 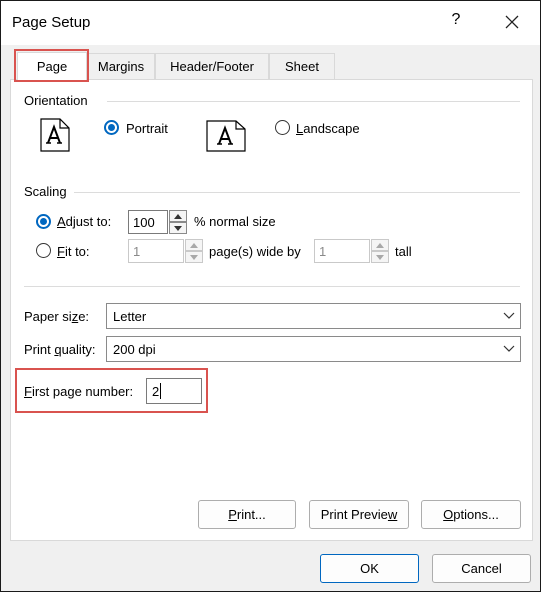 I want to click on fit-pages-wide-value: 1, so click(x=137, y=251).